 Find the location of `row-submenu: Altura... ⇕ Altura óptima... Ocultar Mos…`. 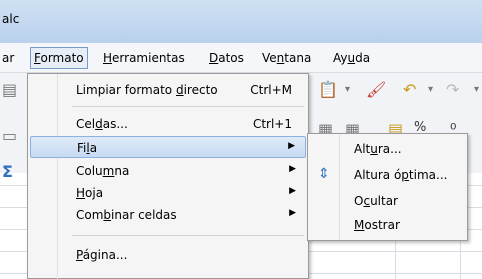

row-submenu: Altura... ⇕ Altura óptima... Ocultar Mos… is located at coordinates (387, 187).